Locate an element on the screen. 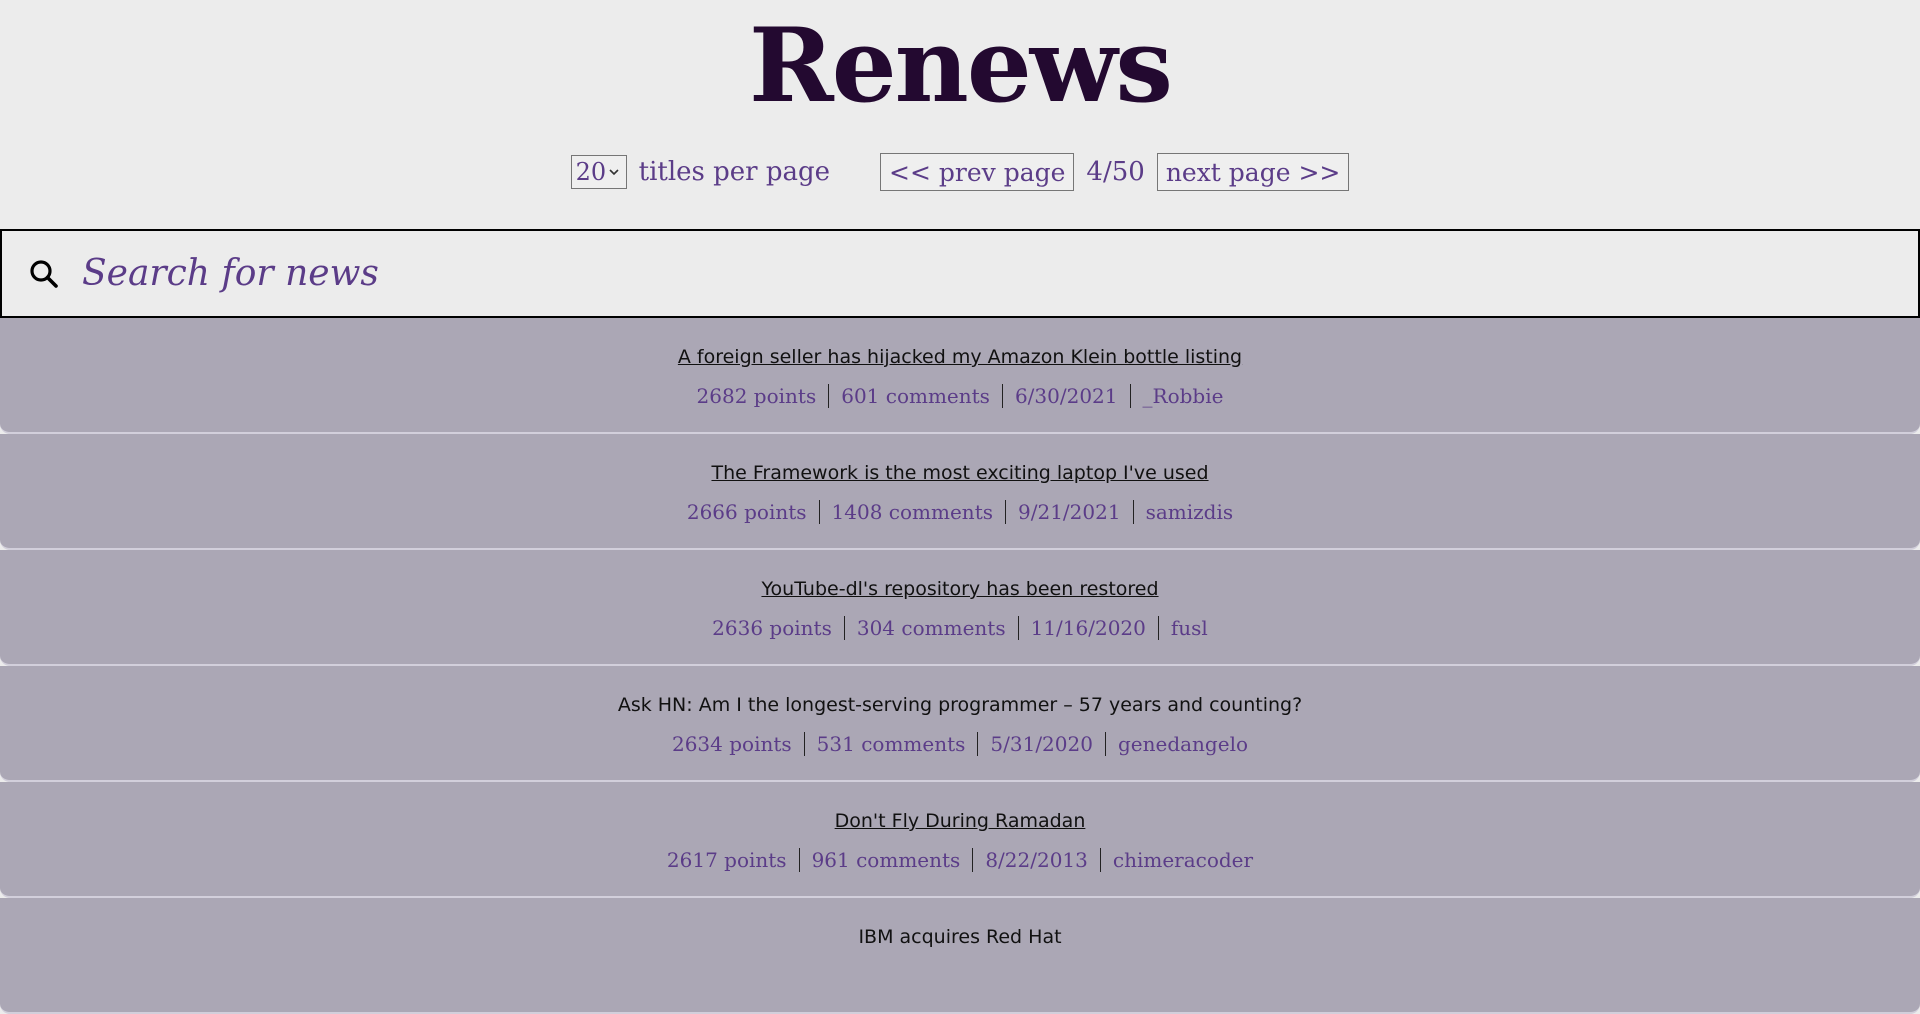 The height and width of the screenshot is (1014, 1920). author-name: fusl is located at coordinates (1189, 628).